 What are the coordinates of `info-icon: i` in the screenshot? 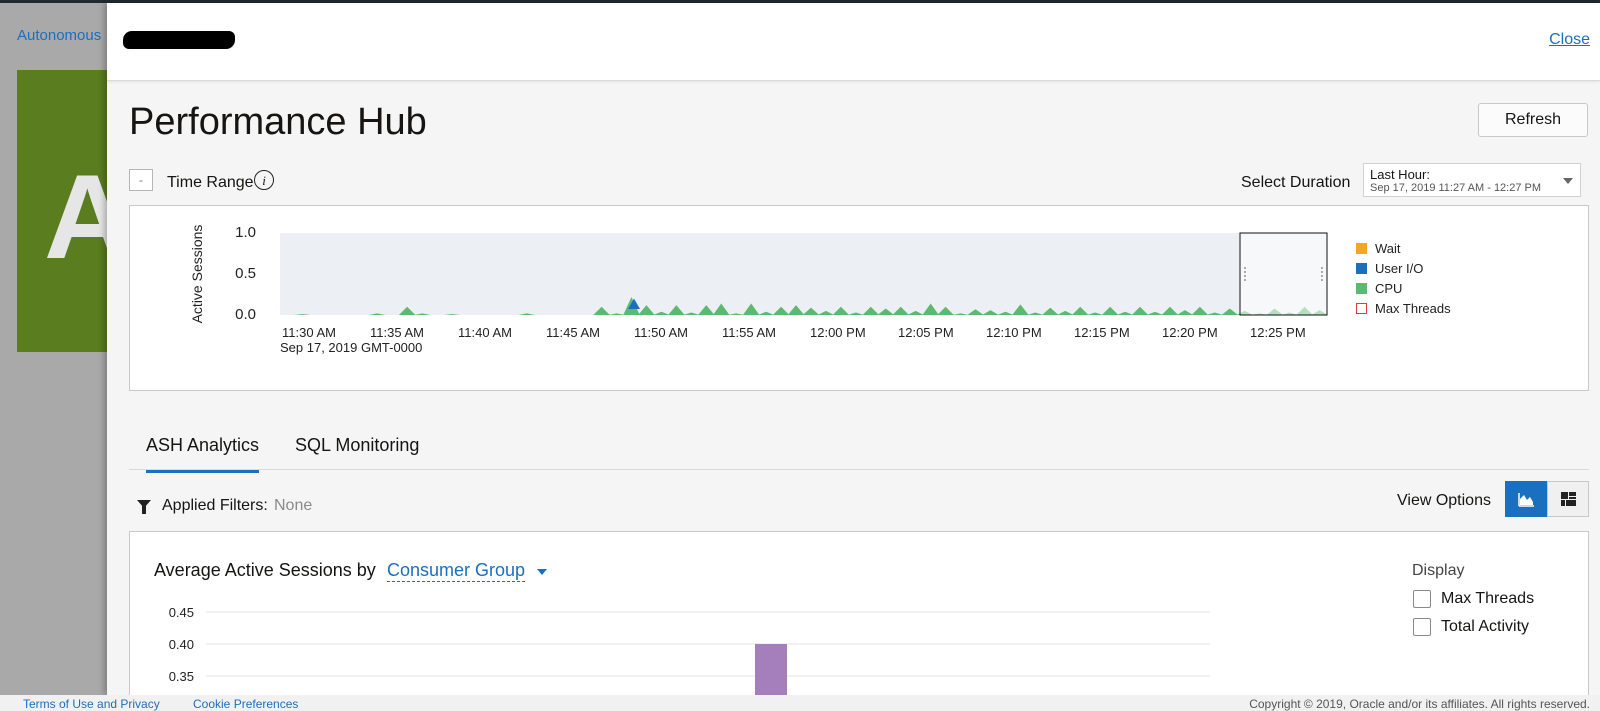 It's located at (264, 180).